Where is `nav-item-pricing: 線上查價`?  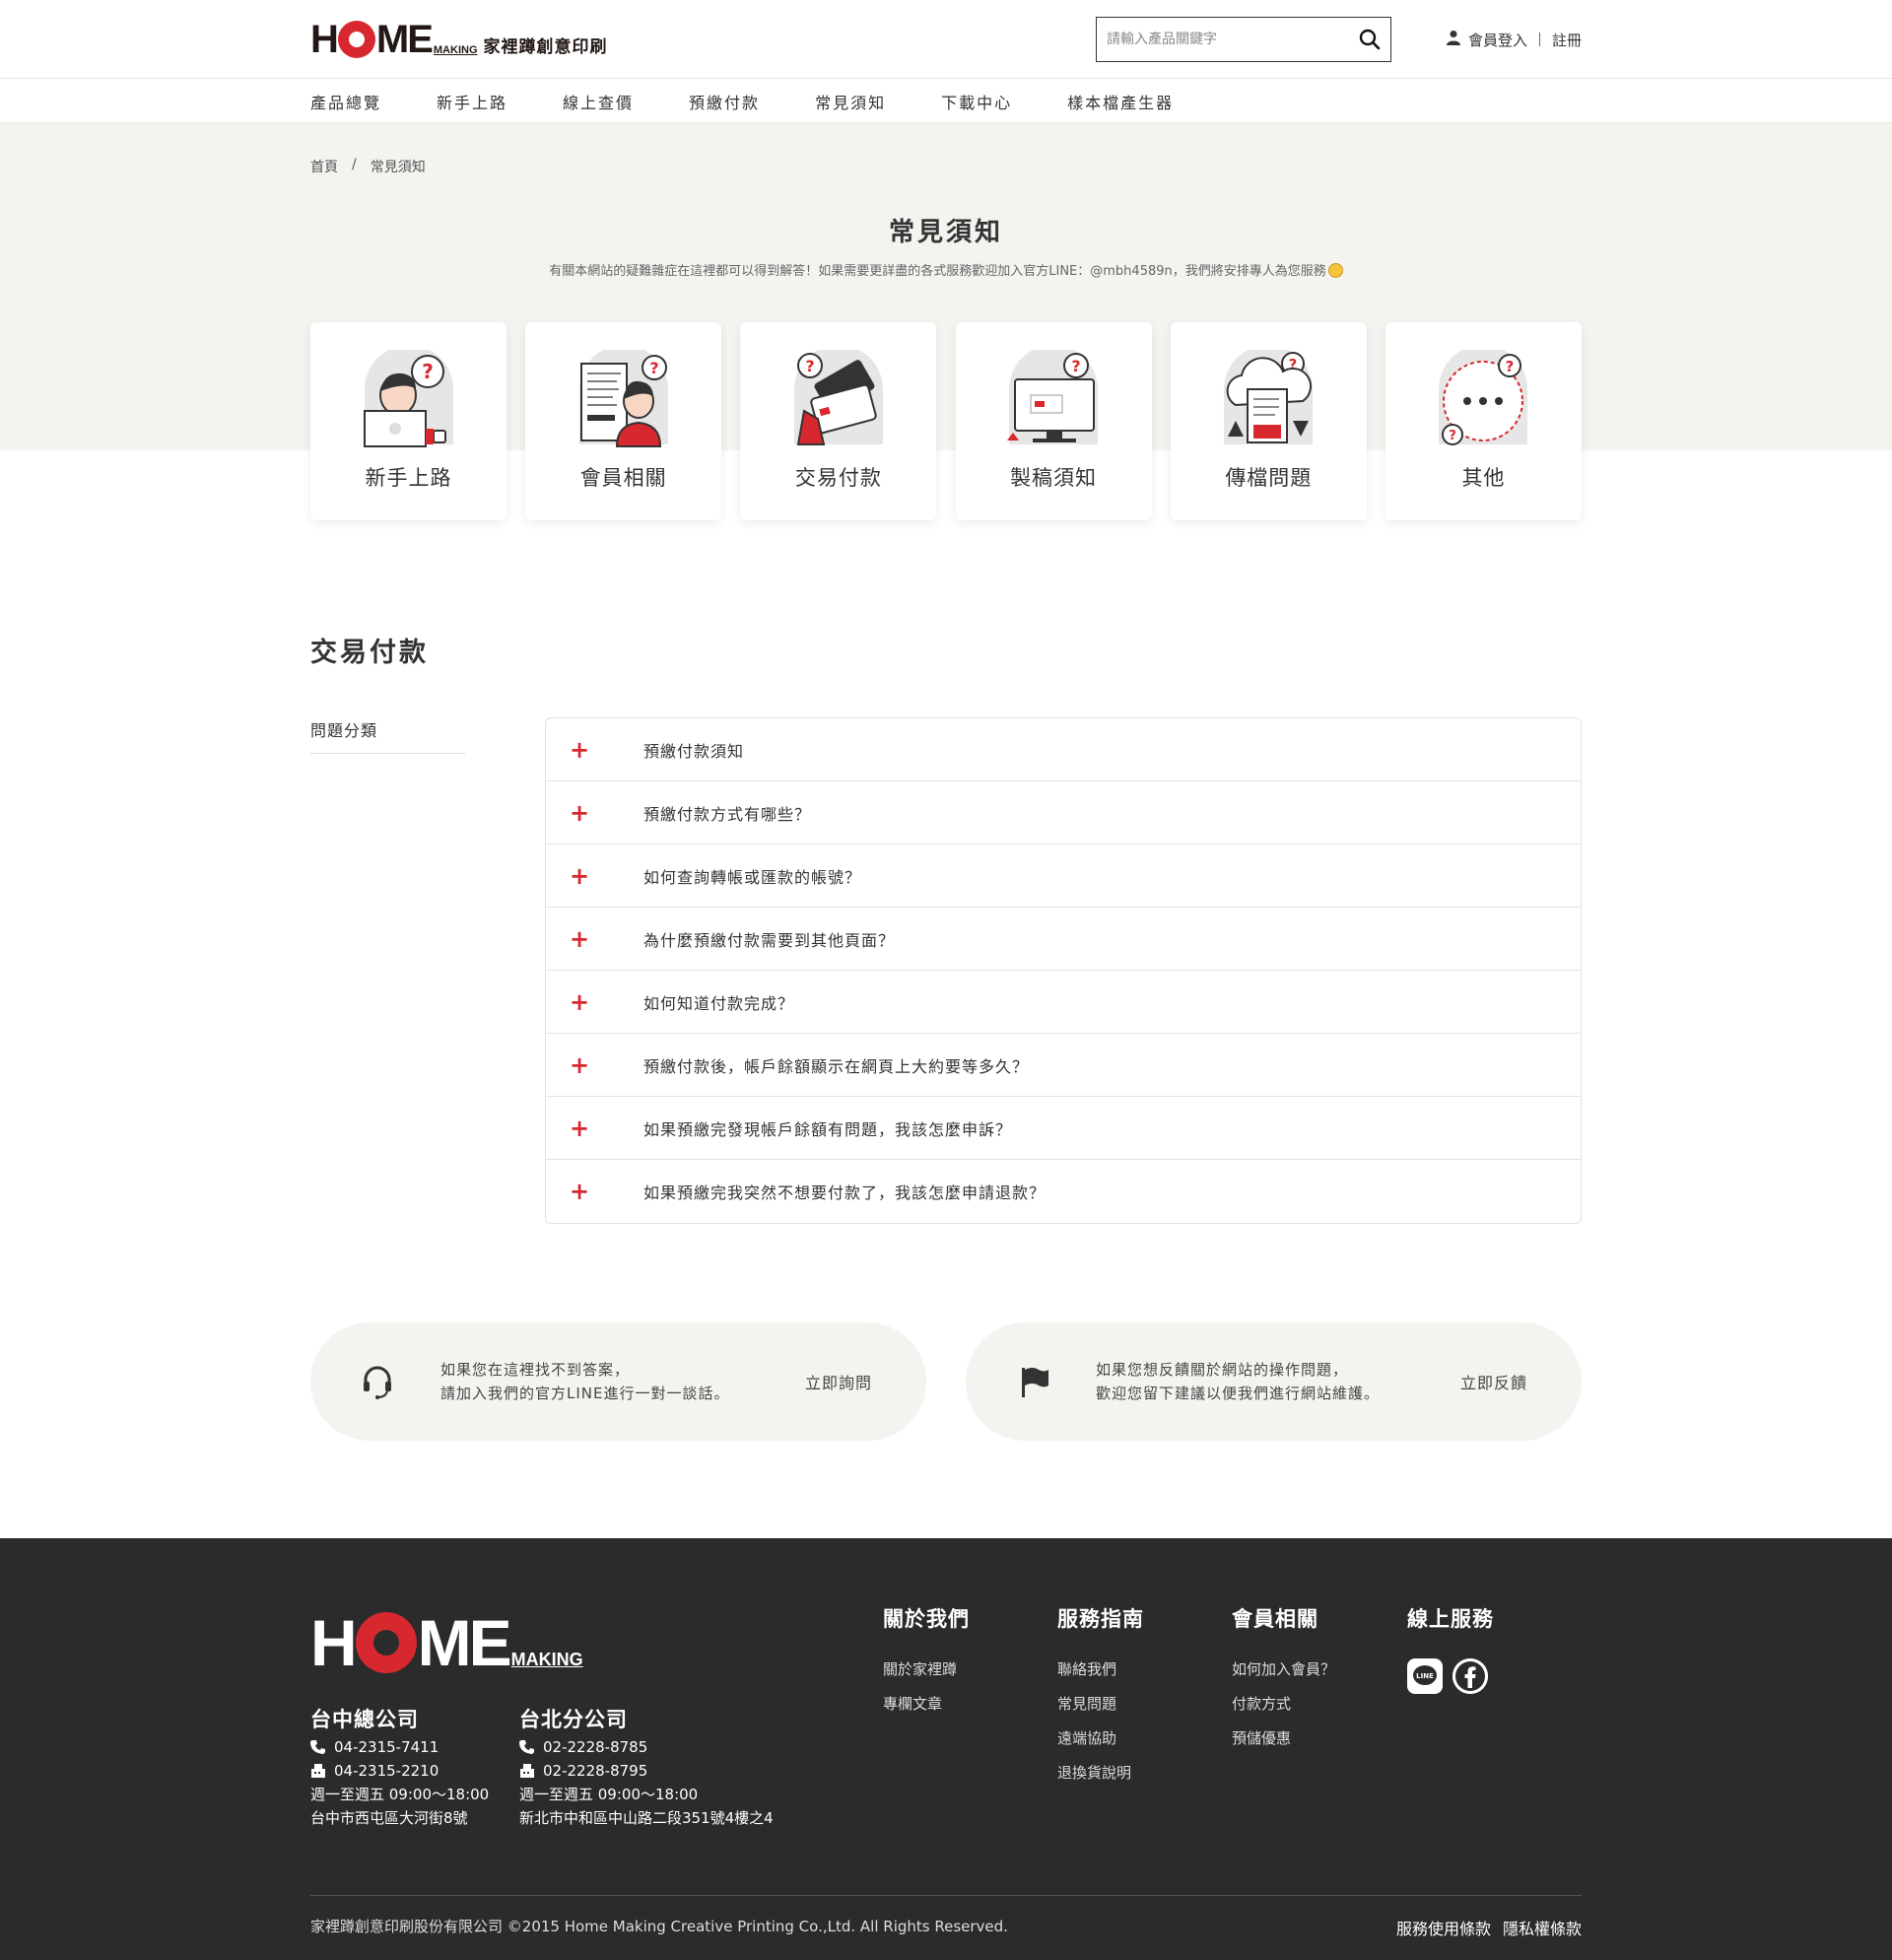
nav-item-pricing: 線上查價 is located at coordinates (598, 102).